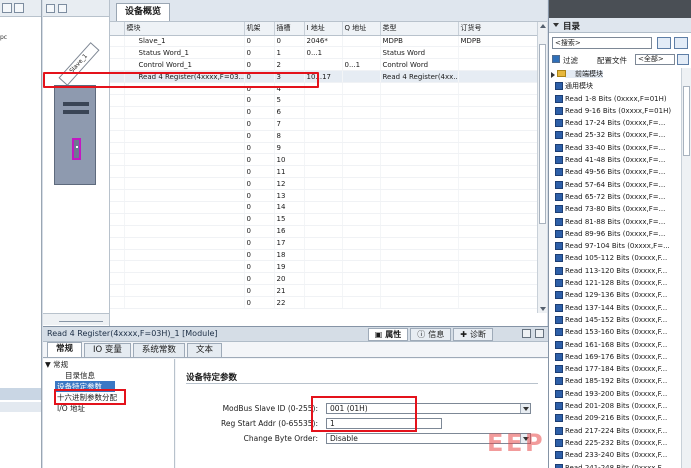 This screenshot has width=691, height=468. Describe the element at coordinates (324, 243) in the screenshot. I see `table-row: 0 17` at that location.